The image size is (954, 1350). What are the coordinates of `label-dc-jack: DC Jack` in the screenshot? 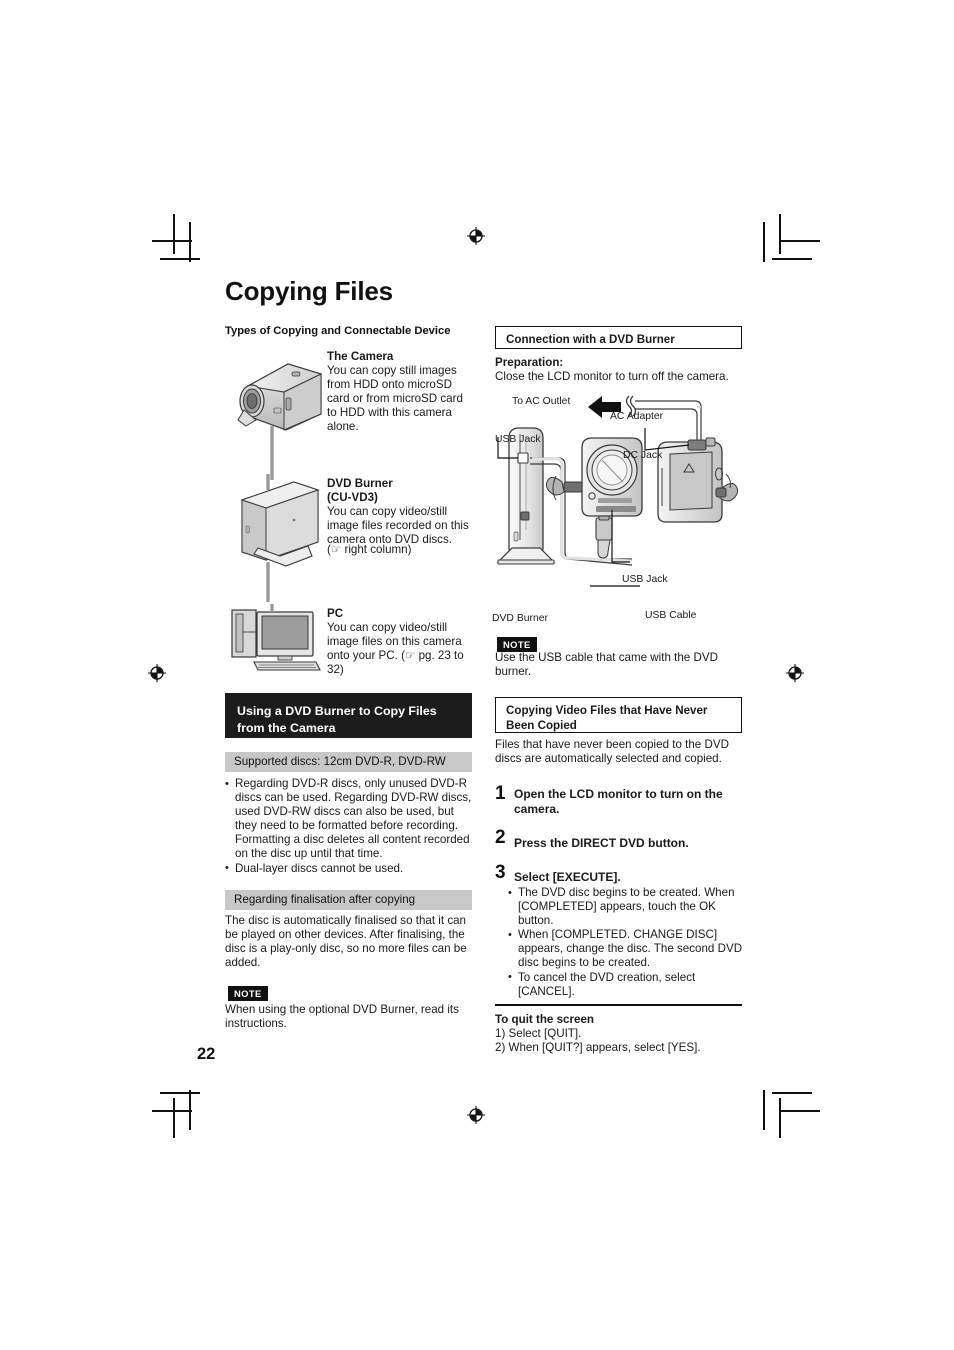 It's located at (643, 455).